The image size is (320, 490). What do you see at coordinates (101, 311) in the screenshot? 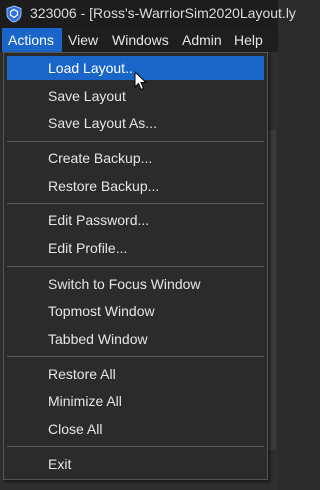
I see `menu-item-label: Topmost Window` at bounding box center [101, 311].